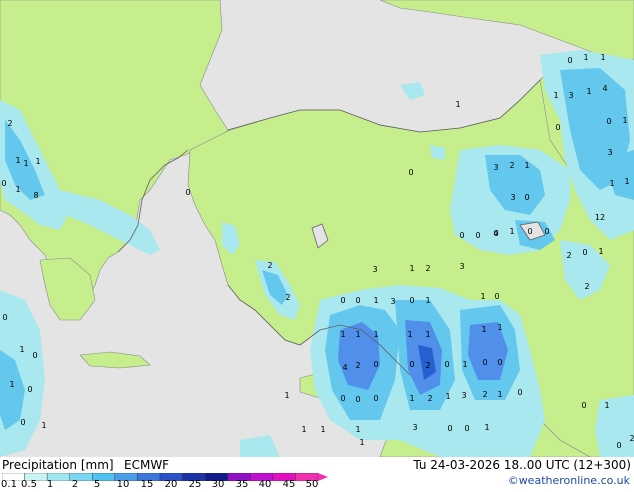  Describe the element at coordinates (569, 481) in the screenshot. I see `copyright-link: ©weatheronline.co.uk` at that location.